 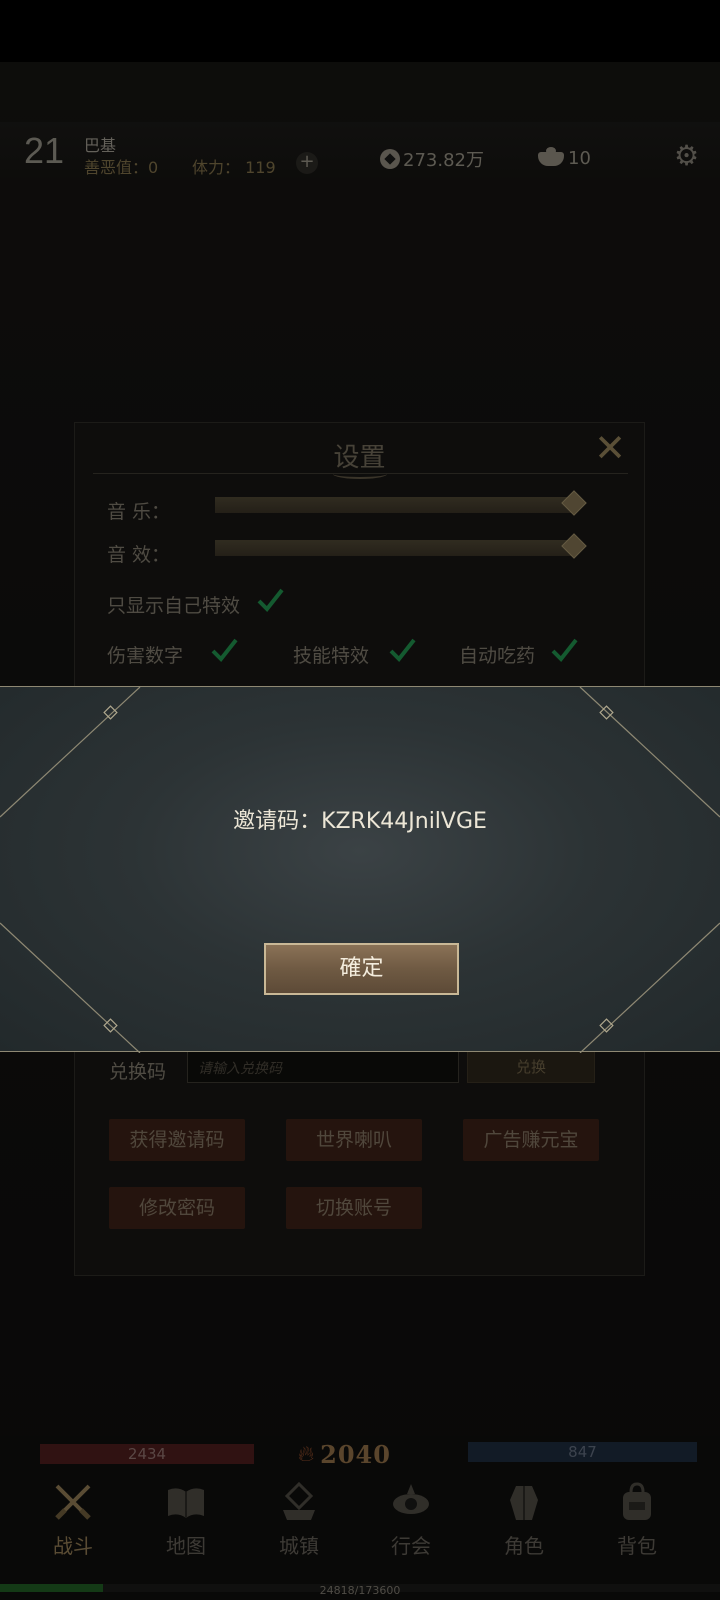 I want to click on invite-code-text: 邀请码：KZRK44JnilVGE, so click(x=360, y=821).